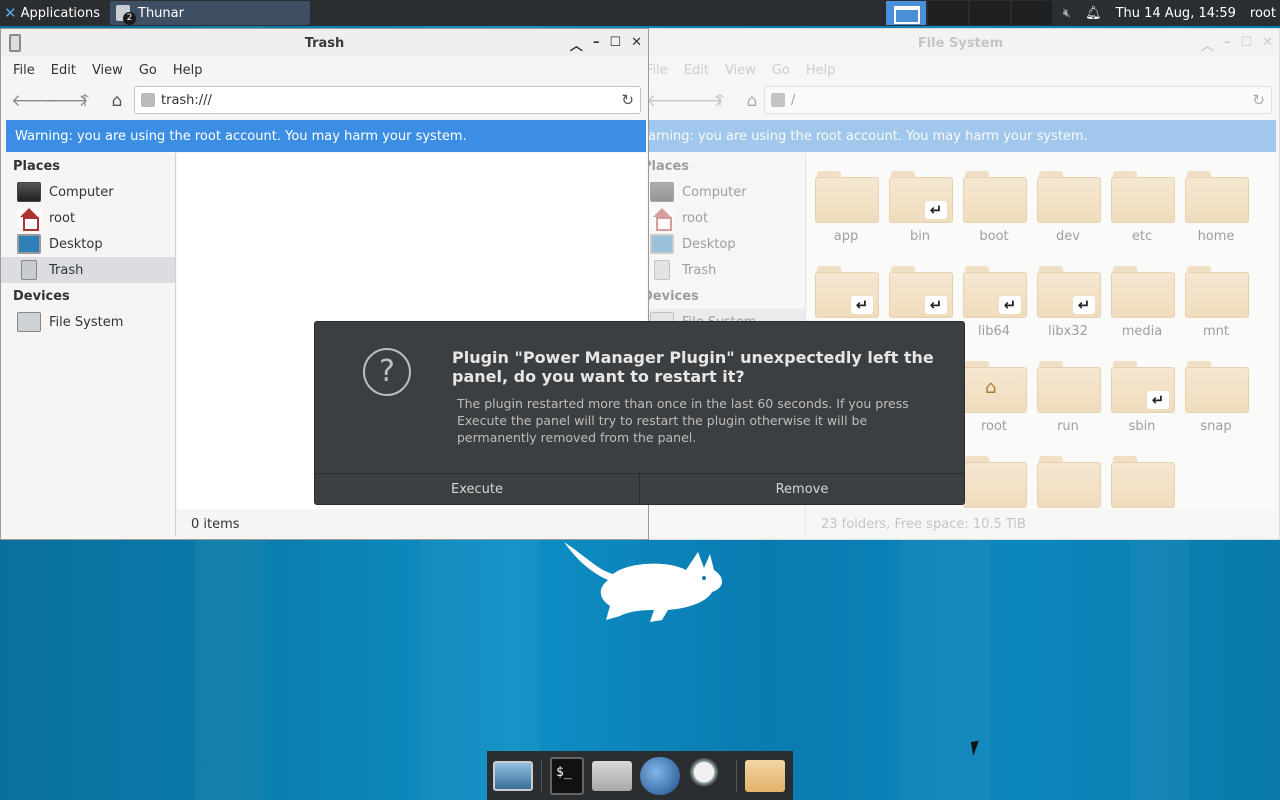  Describe the element at coordinates (1176, 13) in the screenshot. I see `clock: Thu 14 Aug, 14:59` at that location.